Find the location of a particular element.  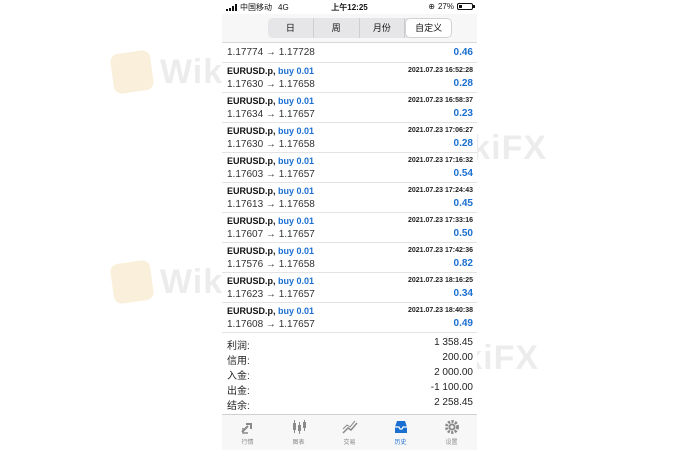

trade-time: 2021.07.23 17:42:36 is located at coordinates (440, 250).